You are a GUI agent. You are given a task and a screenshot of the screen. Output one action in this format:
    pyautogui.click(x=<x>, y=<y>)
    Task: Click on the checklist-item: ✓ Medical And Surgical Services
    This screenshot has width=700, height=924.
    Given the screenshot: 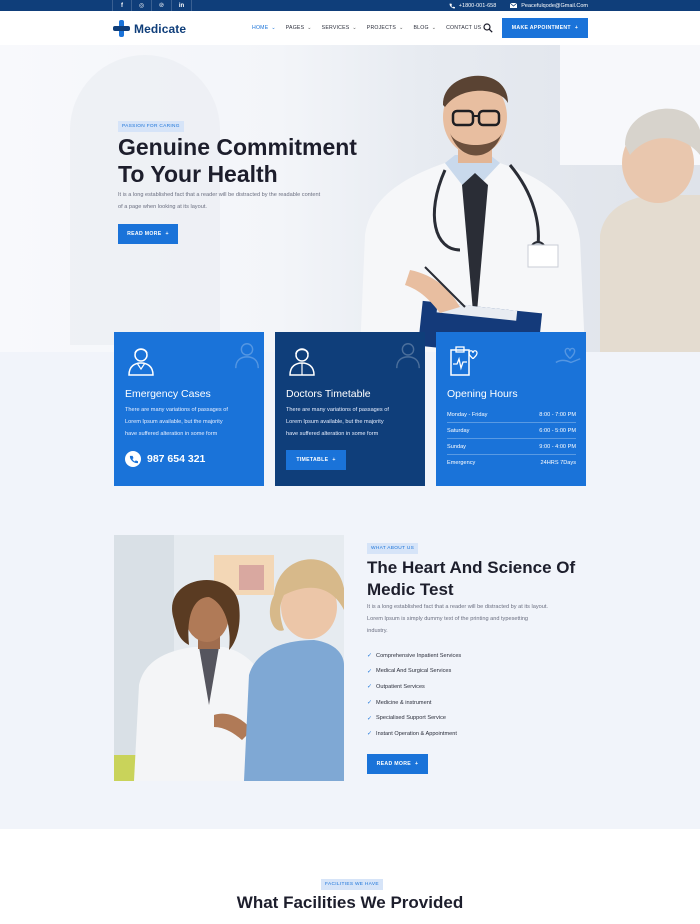 What is the action you would take?
    pyautogui.click(x=414, y=672)
    